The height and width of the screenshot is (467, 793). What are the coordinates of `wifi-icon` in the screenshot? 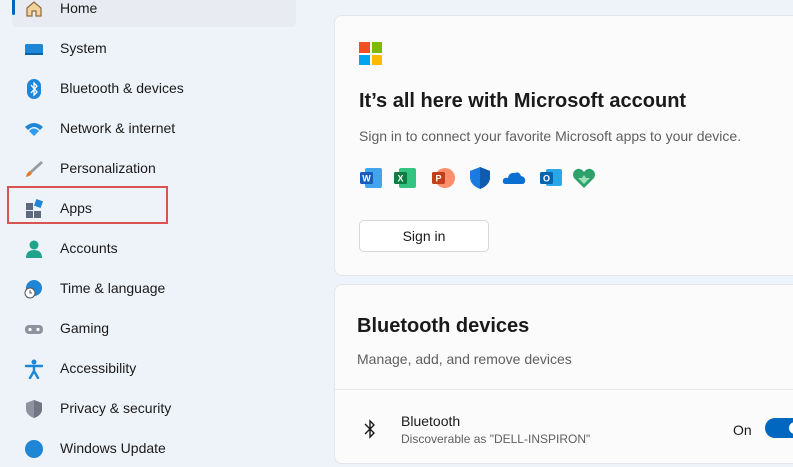 It's located at (34, 129).